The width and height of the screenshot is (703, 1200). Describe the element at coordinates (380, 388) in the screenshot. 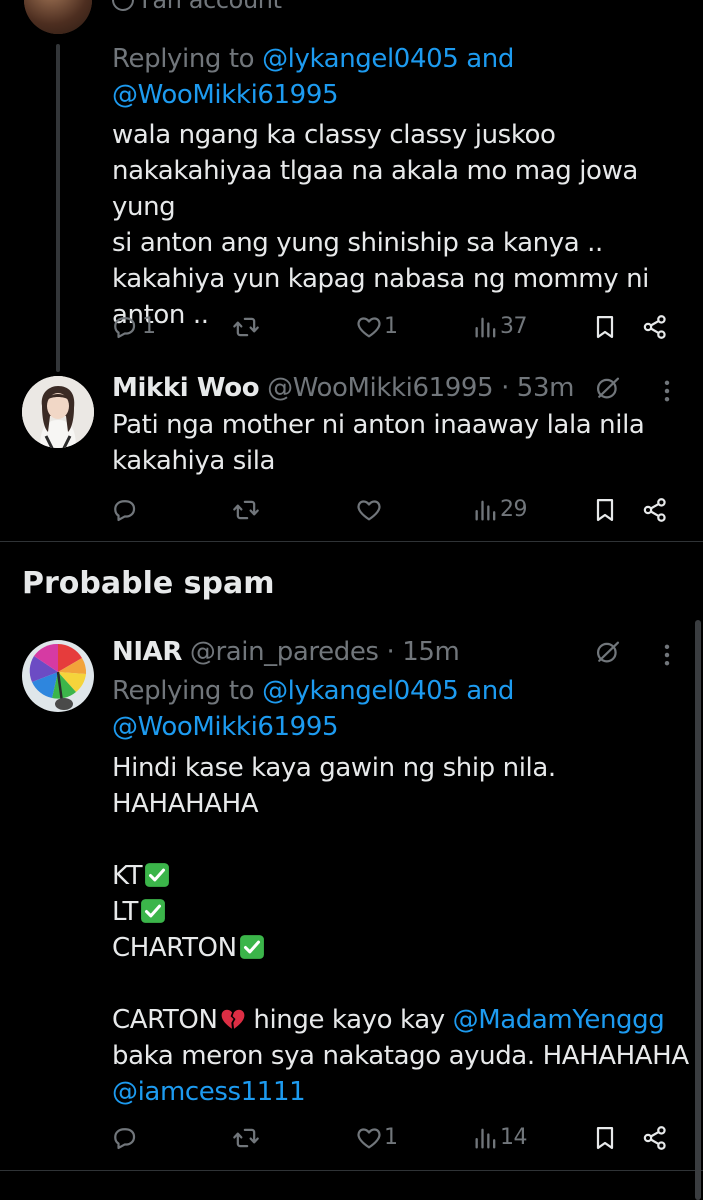

I see `handle: @WooMikki61995` at that location.